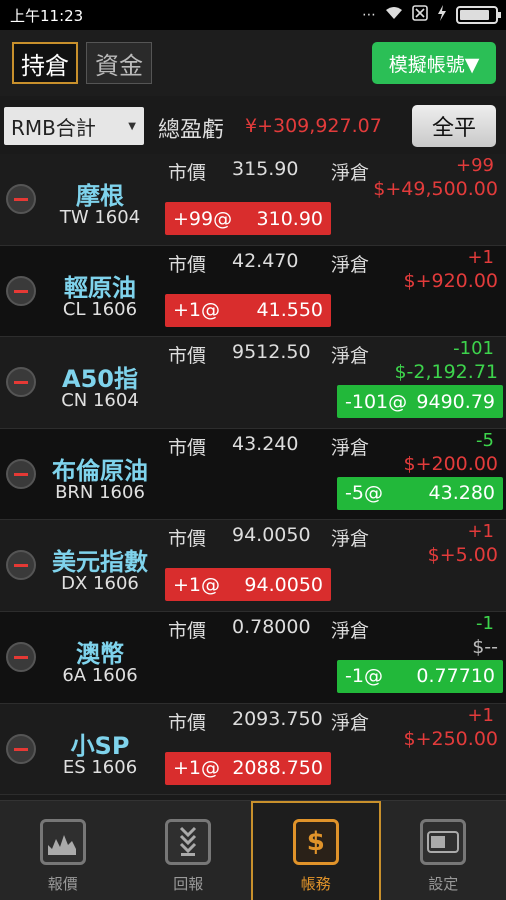  Describe the element at coordinates (100, 401) in the screenshot. I see `contract-code: CN 1604` at that location.